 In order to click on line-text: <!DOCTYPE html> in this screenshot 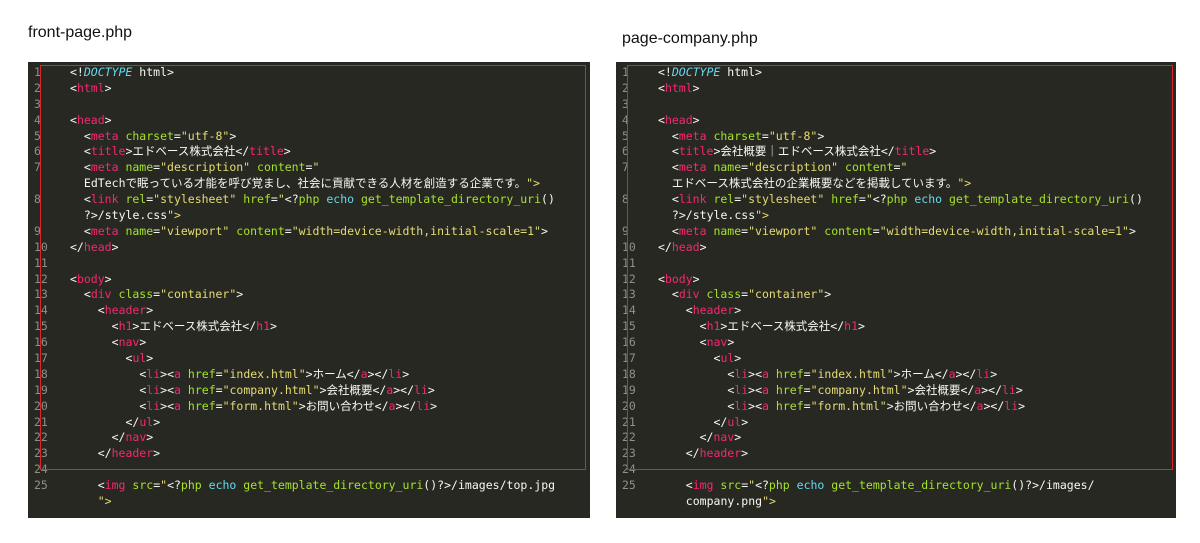, I will do `click(710, 72)`.